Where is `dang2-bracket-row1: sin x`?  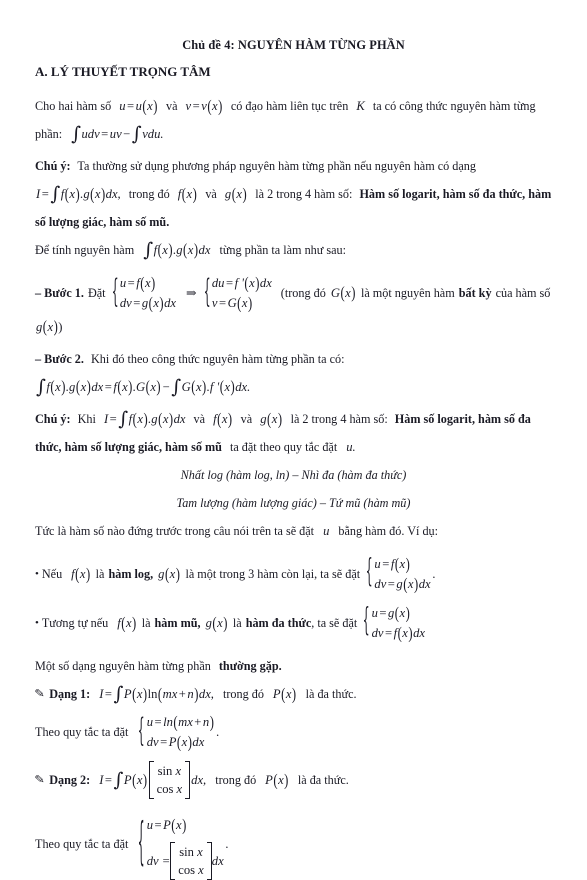
dang2-bracket-row1: sin x is located at coordinates (169, 771).